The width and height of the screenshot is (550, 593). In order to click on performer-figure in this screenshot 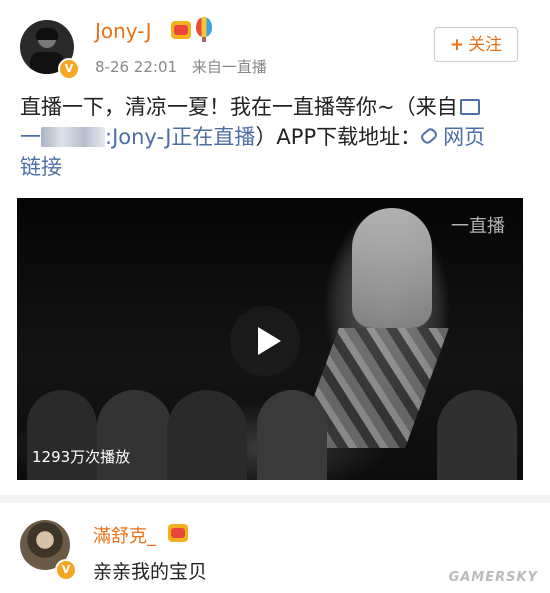, I will do `click(392, 268)`.